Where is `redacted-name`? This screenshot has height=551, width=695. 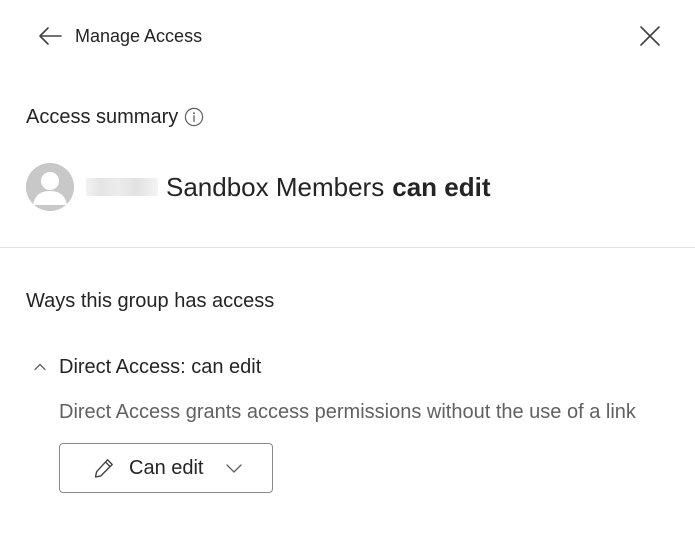
redacted-name is located at coordinates (122, 187).